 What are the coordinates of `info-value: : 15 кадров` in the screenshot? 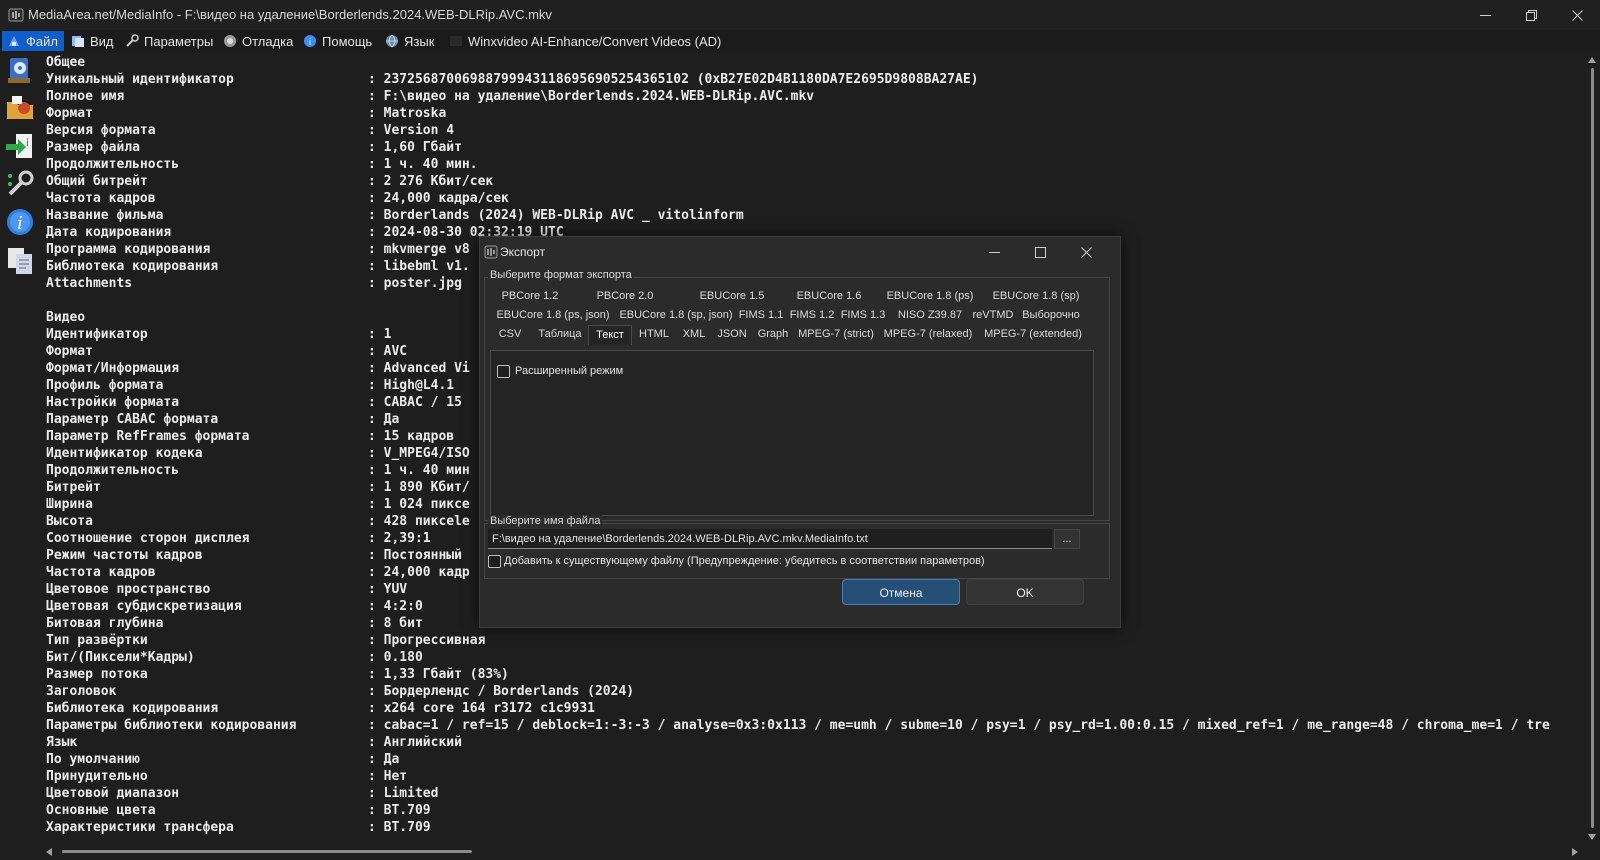 It's located at (411, 436).